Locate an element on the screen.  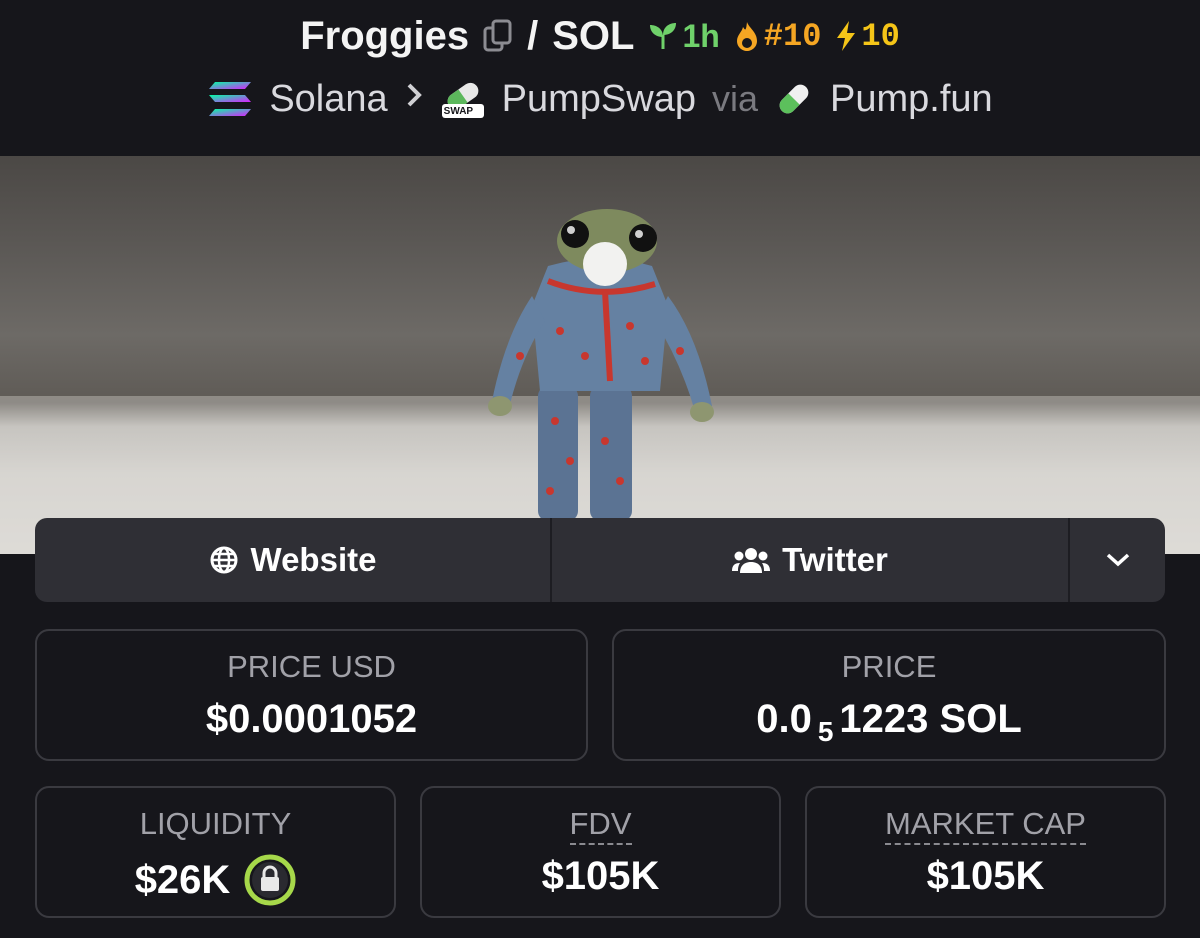
price-usd-card: PRICE USD $0.0001052 is located at coordinates (311, 695).